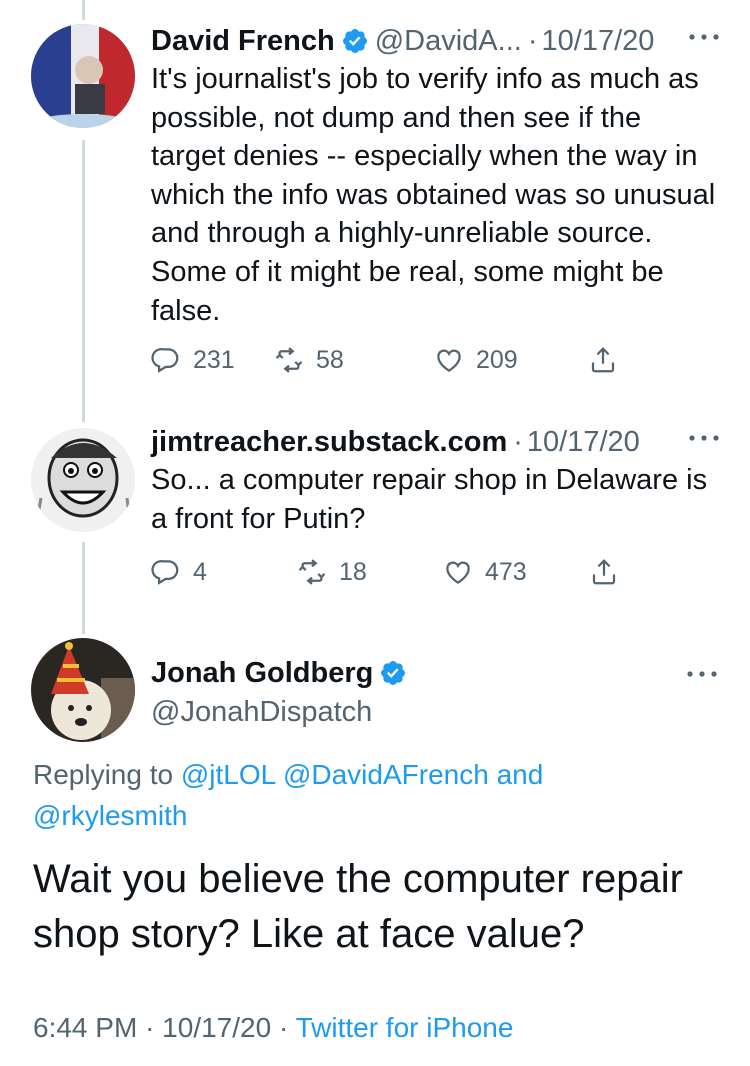 The height and width of the screenshot is (1066, 750). I want to click on mention-link: @jtLOL, so click(228, 774).